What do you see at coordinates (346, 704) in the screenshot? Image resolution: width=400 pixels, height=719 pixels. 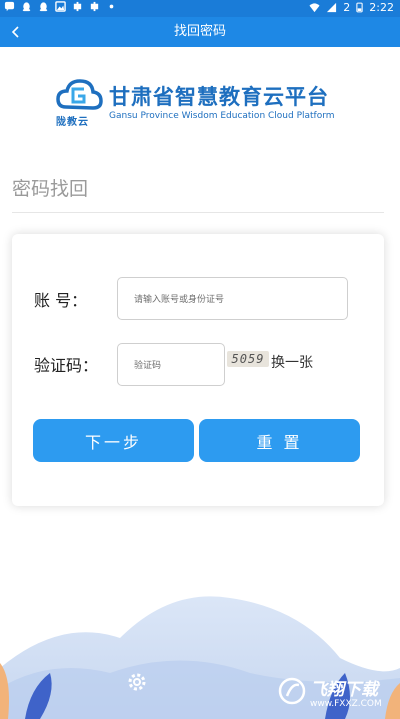 I see `watermark-url: www.FXXZ.COM` at bounding box center [346, 704].